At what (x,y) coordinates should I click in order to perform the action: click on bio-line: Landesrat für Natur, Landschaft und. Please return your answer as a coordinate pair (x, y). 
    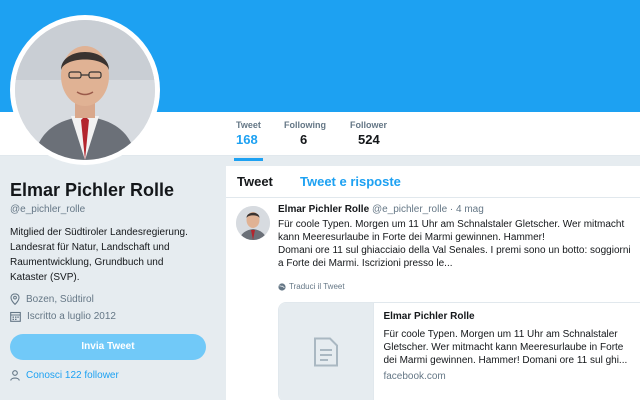
    Looking at the image, I should click on (90, 247).